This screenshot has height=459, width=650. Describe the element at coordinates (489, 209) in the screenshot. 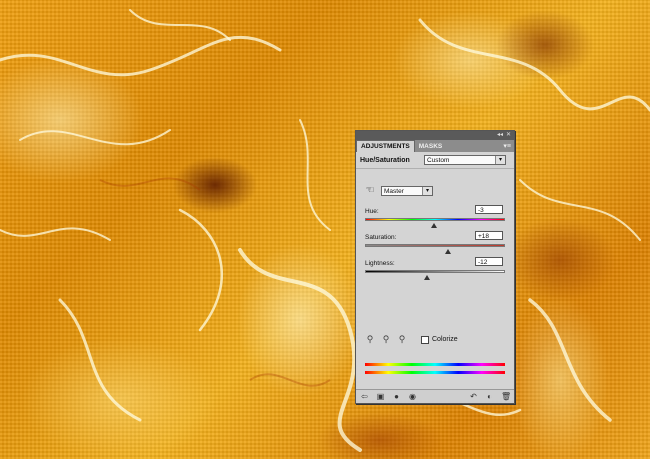

I see `hue-value-field: -3` at that location.